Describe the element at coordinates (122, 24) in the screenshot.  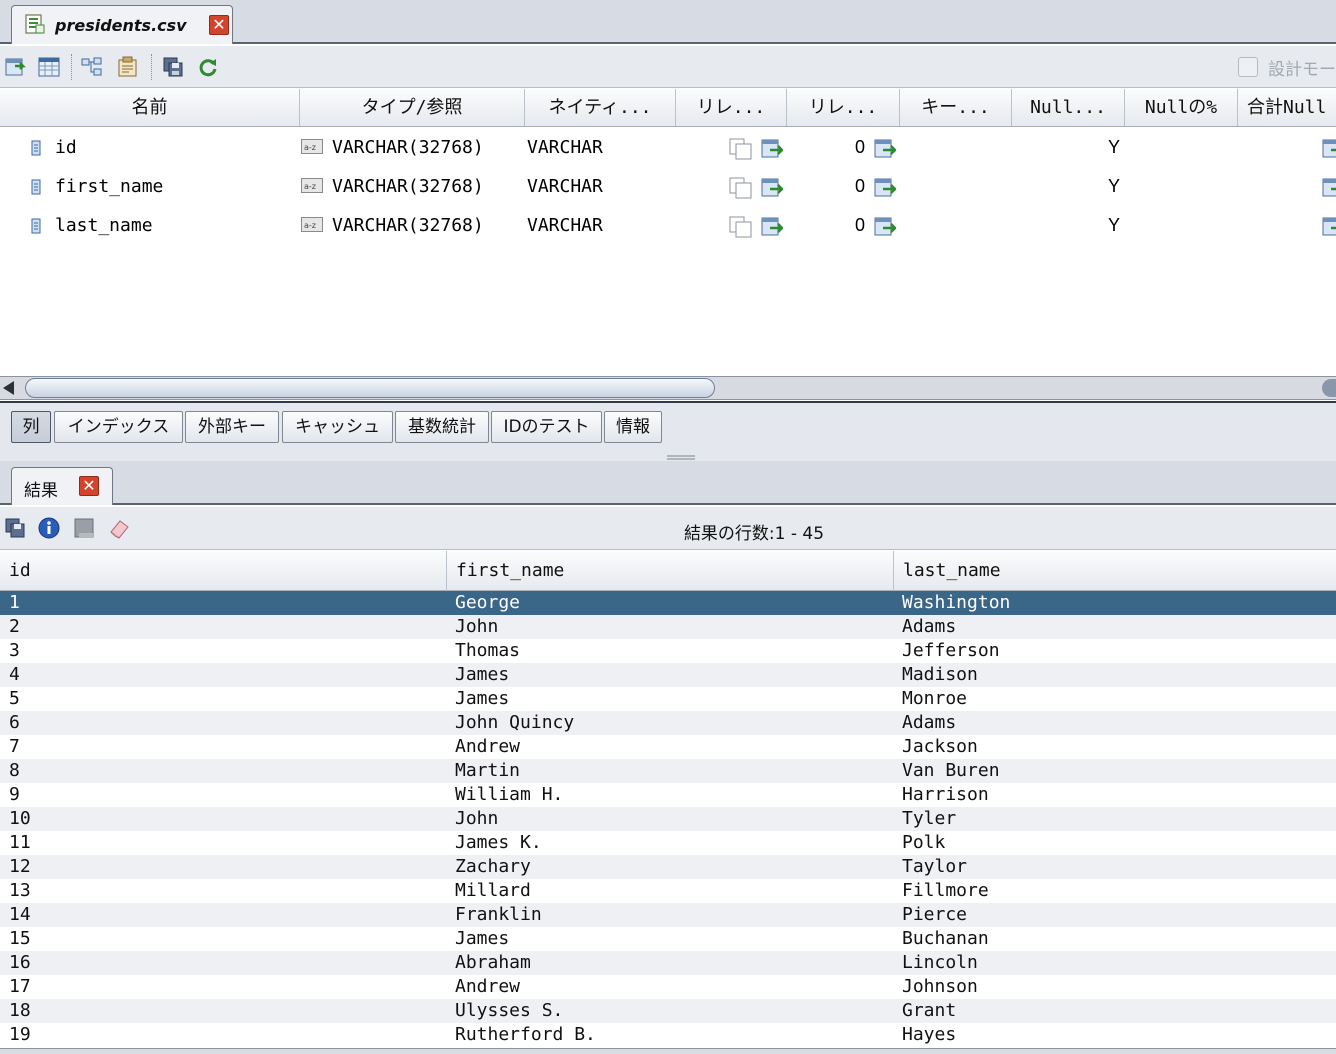
I see `file-tab-presidents: presidents.csv ✕` at that location.